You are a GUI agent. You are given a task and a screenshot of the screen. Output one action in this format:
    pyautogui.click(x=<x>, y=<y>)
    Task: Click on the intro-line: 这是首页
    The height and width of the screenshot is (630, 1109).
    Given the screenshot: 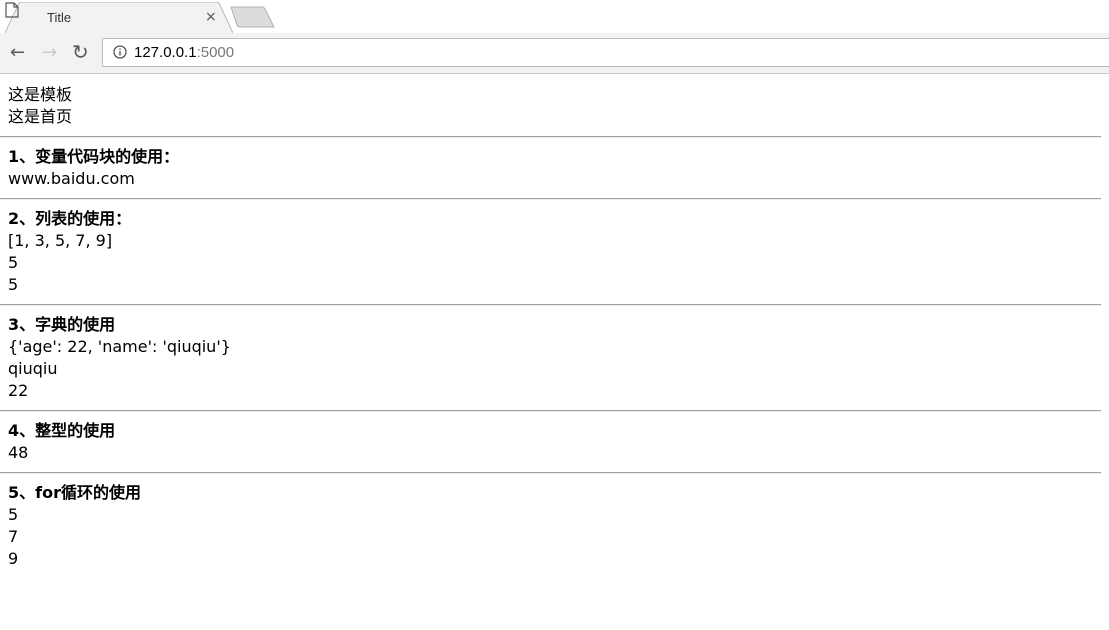 What is the action you would take?
    pyautogui.click(x=40, y=116)
    